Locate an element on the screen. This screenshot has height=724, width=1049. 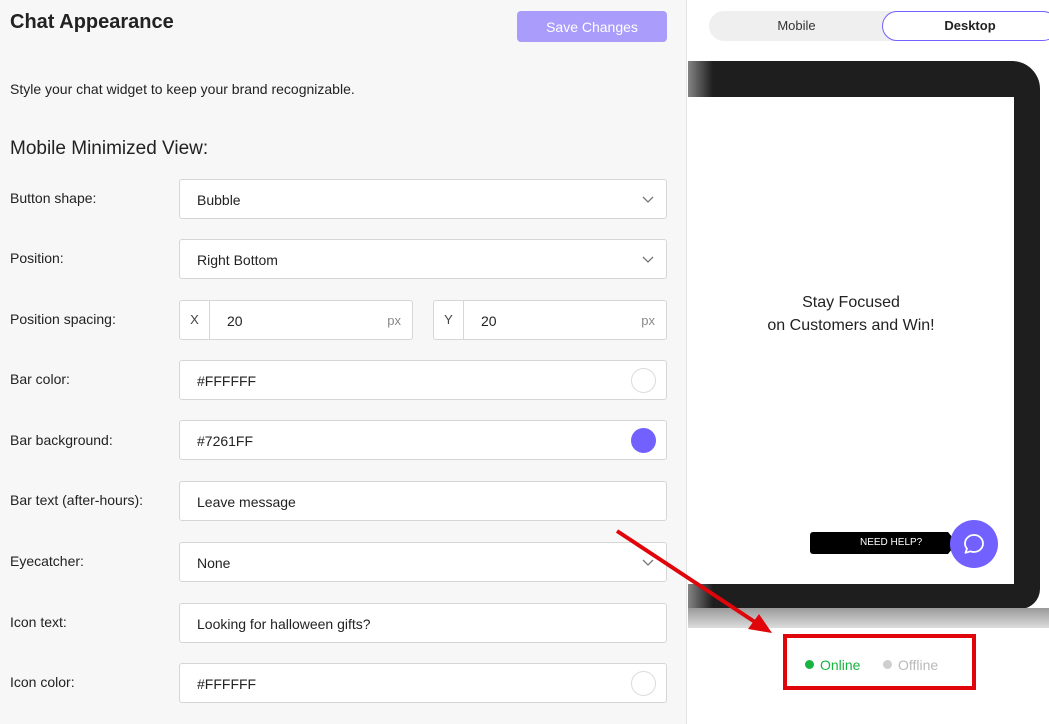
section-title: Mobile Minimized View: is located at coordinates (109, 148).